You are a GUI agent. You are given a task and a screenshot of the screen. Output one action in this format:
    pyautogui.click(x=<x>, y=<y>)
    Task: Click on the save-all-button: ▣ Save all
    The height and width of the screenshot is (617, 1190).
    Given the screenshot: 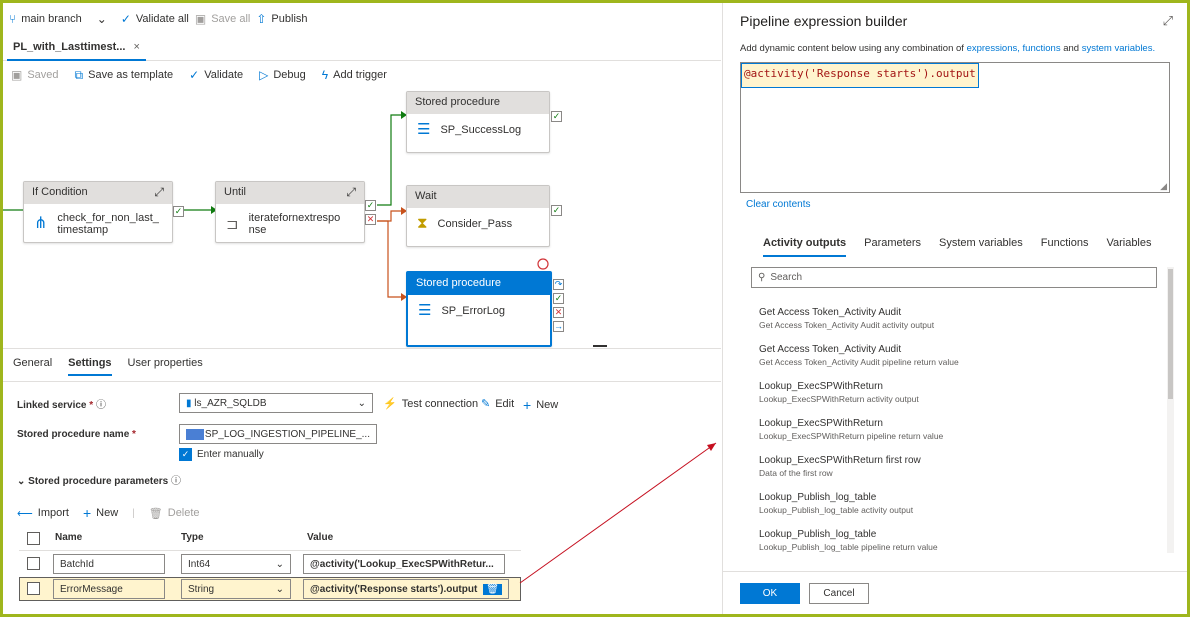 What is the action you would take?
    pyautogui.click(x=222, y=19)
    